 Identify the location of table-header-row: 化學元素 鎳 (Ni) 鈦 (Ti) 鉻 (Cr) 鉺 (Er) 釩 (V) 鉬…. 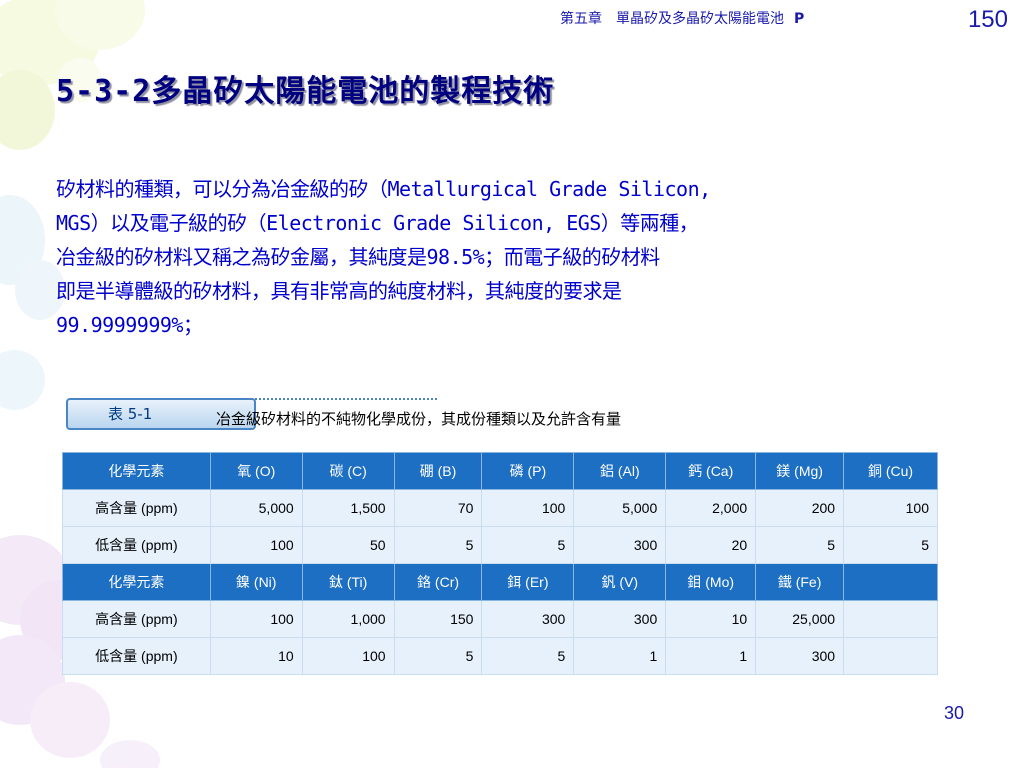
(500, 582).